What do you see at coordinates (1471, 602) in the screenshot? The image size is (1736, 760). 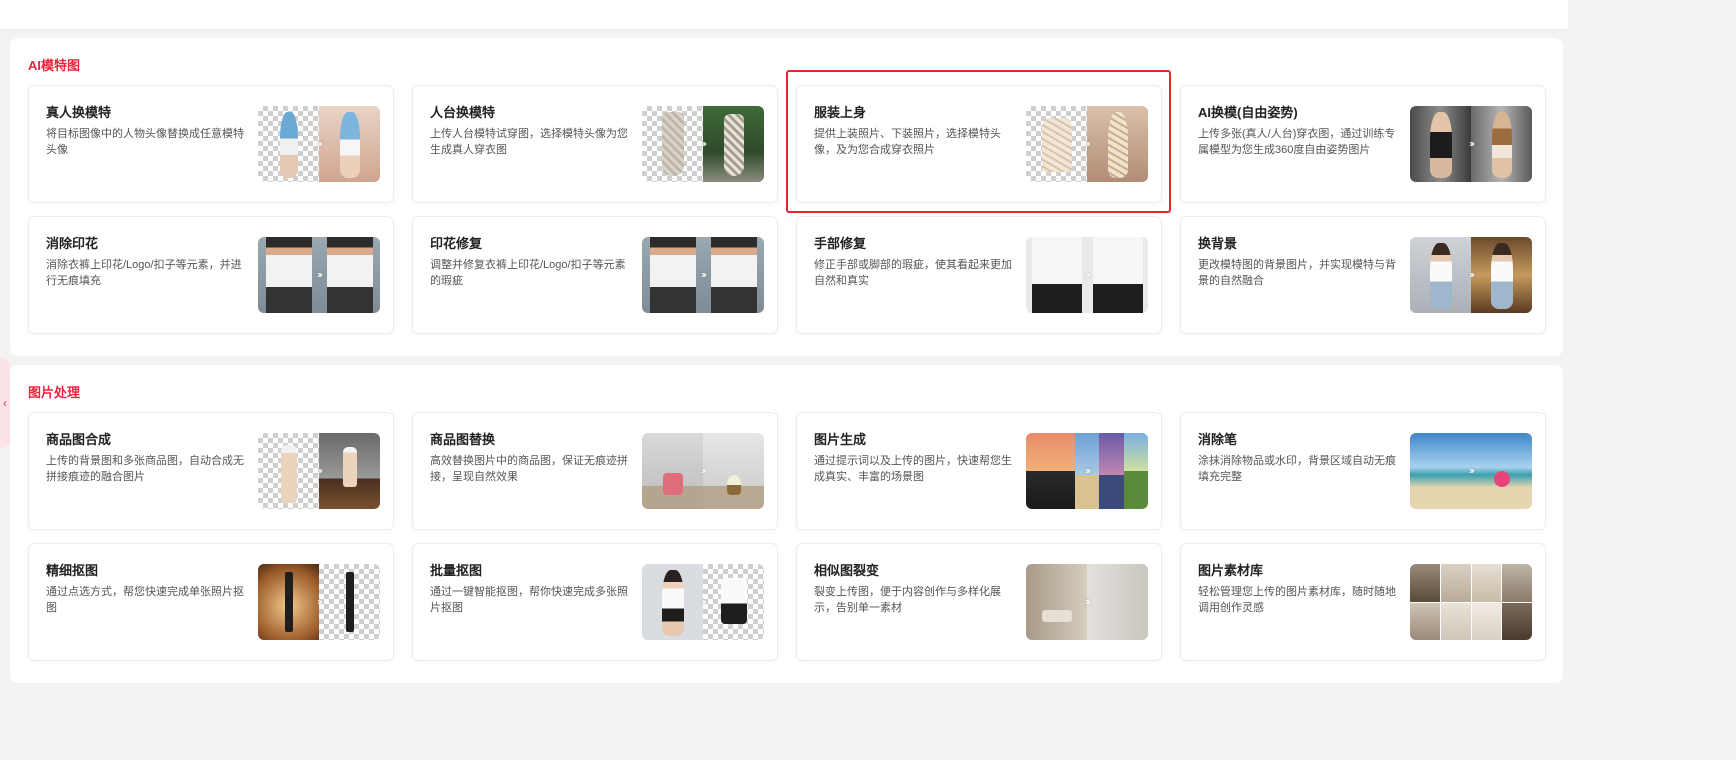 I see `card-thumbnail` at bounding box center [1471, 602].